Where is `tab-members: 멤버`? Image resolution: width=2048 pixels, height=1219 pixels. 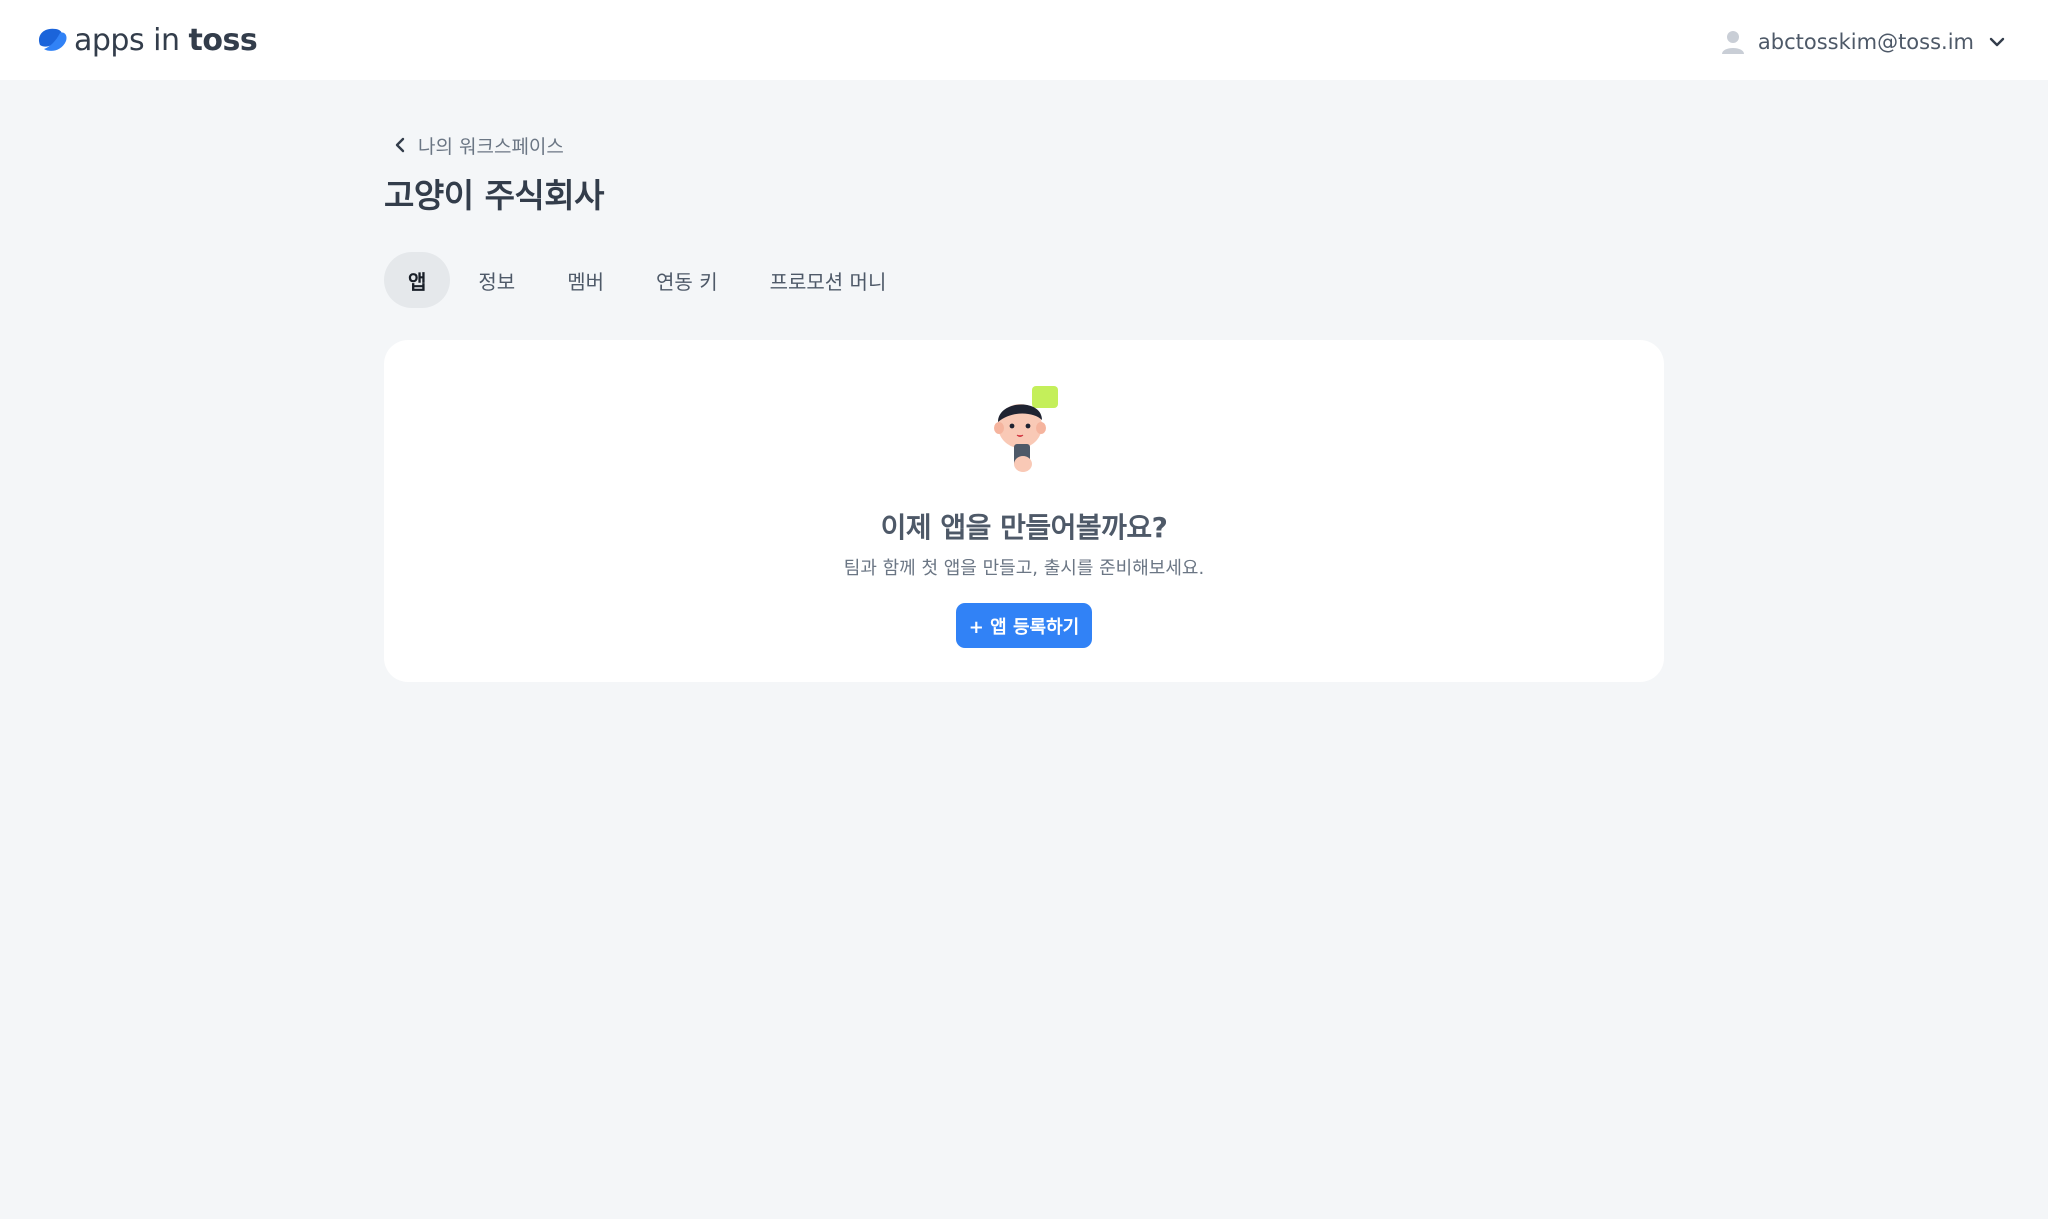
tab-members: 멤버 is located at coordinates (585, 280).